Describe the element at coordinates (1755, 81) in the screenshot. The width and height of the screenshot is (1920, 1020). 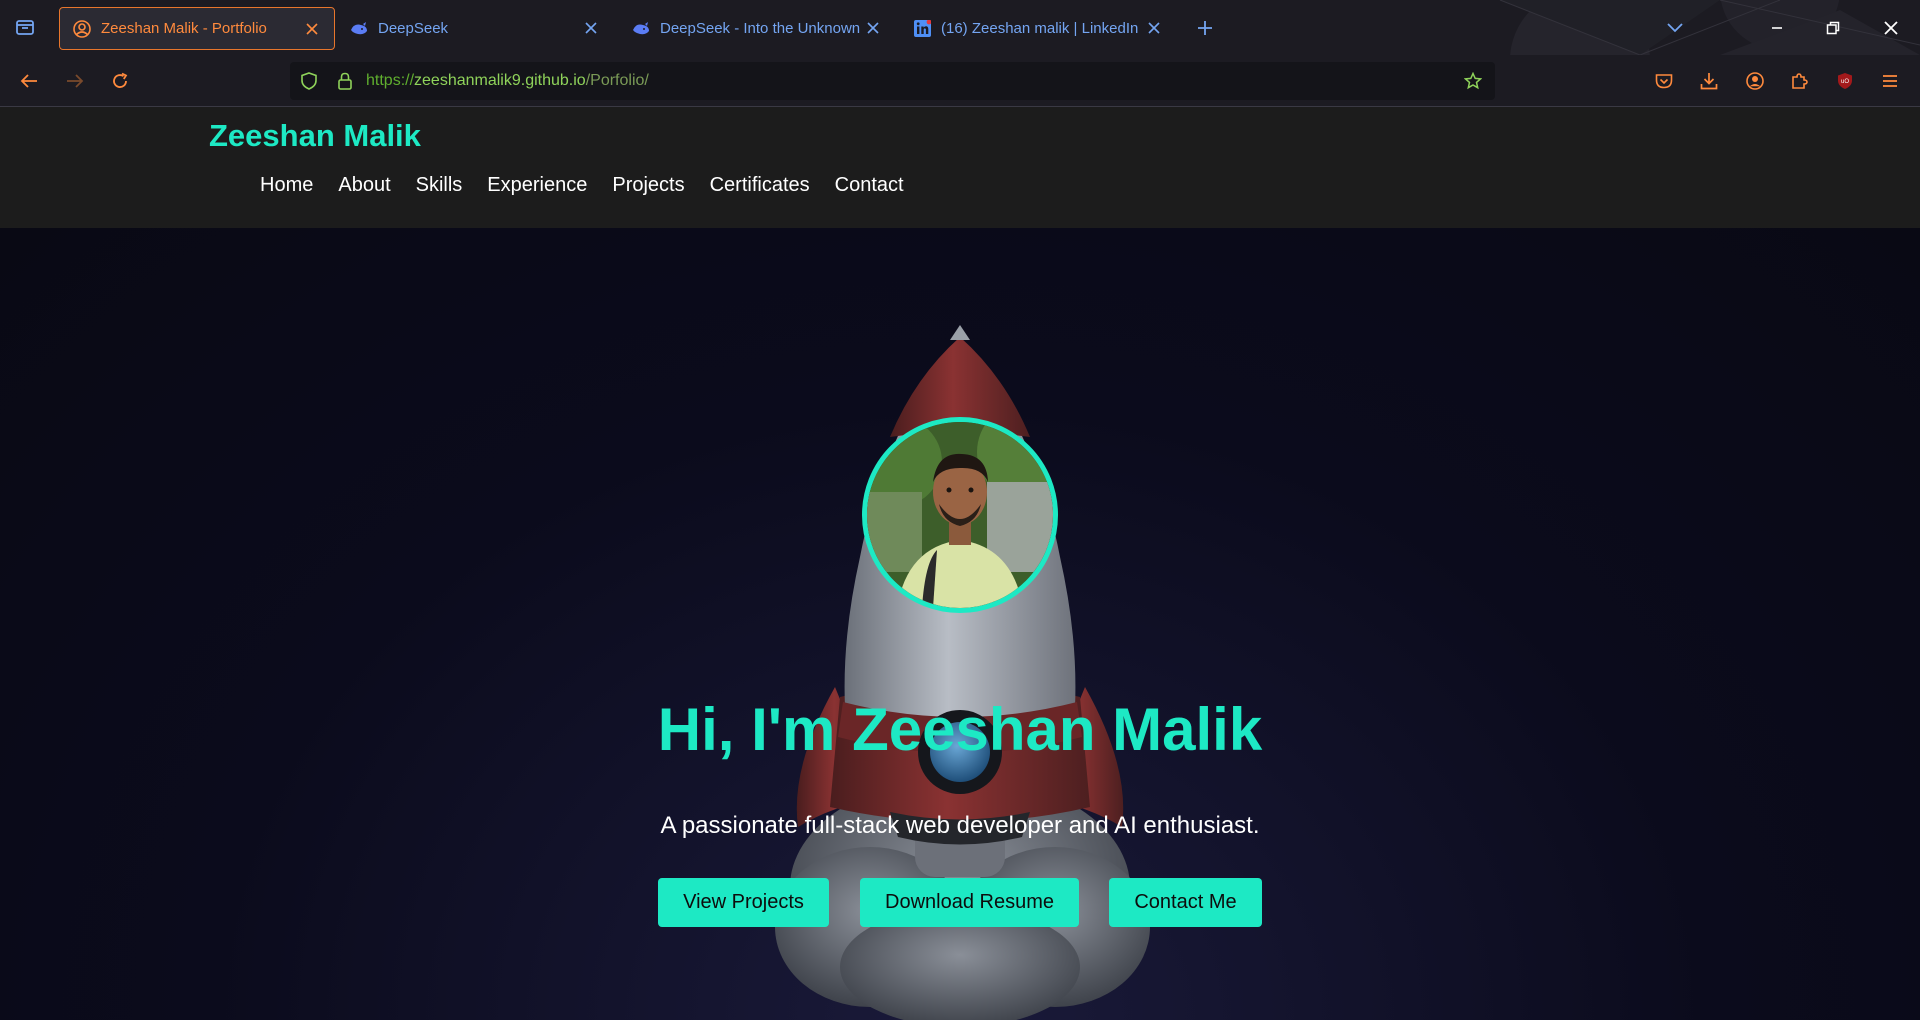
I see `account-icon` at that location.